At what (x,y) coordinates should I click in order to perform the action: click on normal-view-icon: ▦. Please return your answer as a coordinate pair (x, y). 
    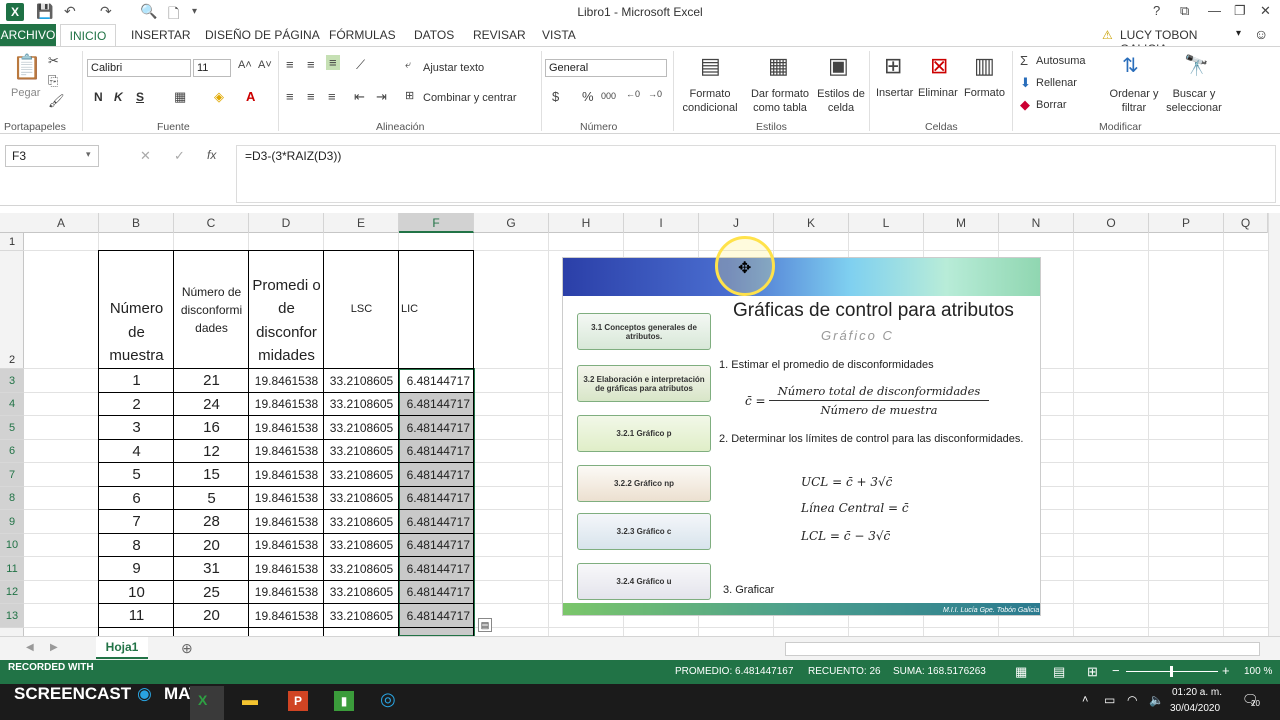
    Looking at the image, I should click on (1021, 672).